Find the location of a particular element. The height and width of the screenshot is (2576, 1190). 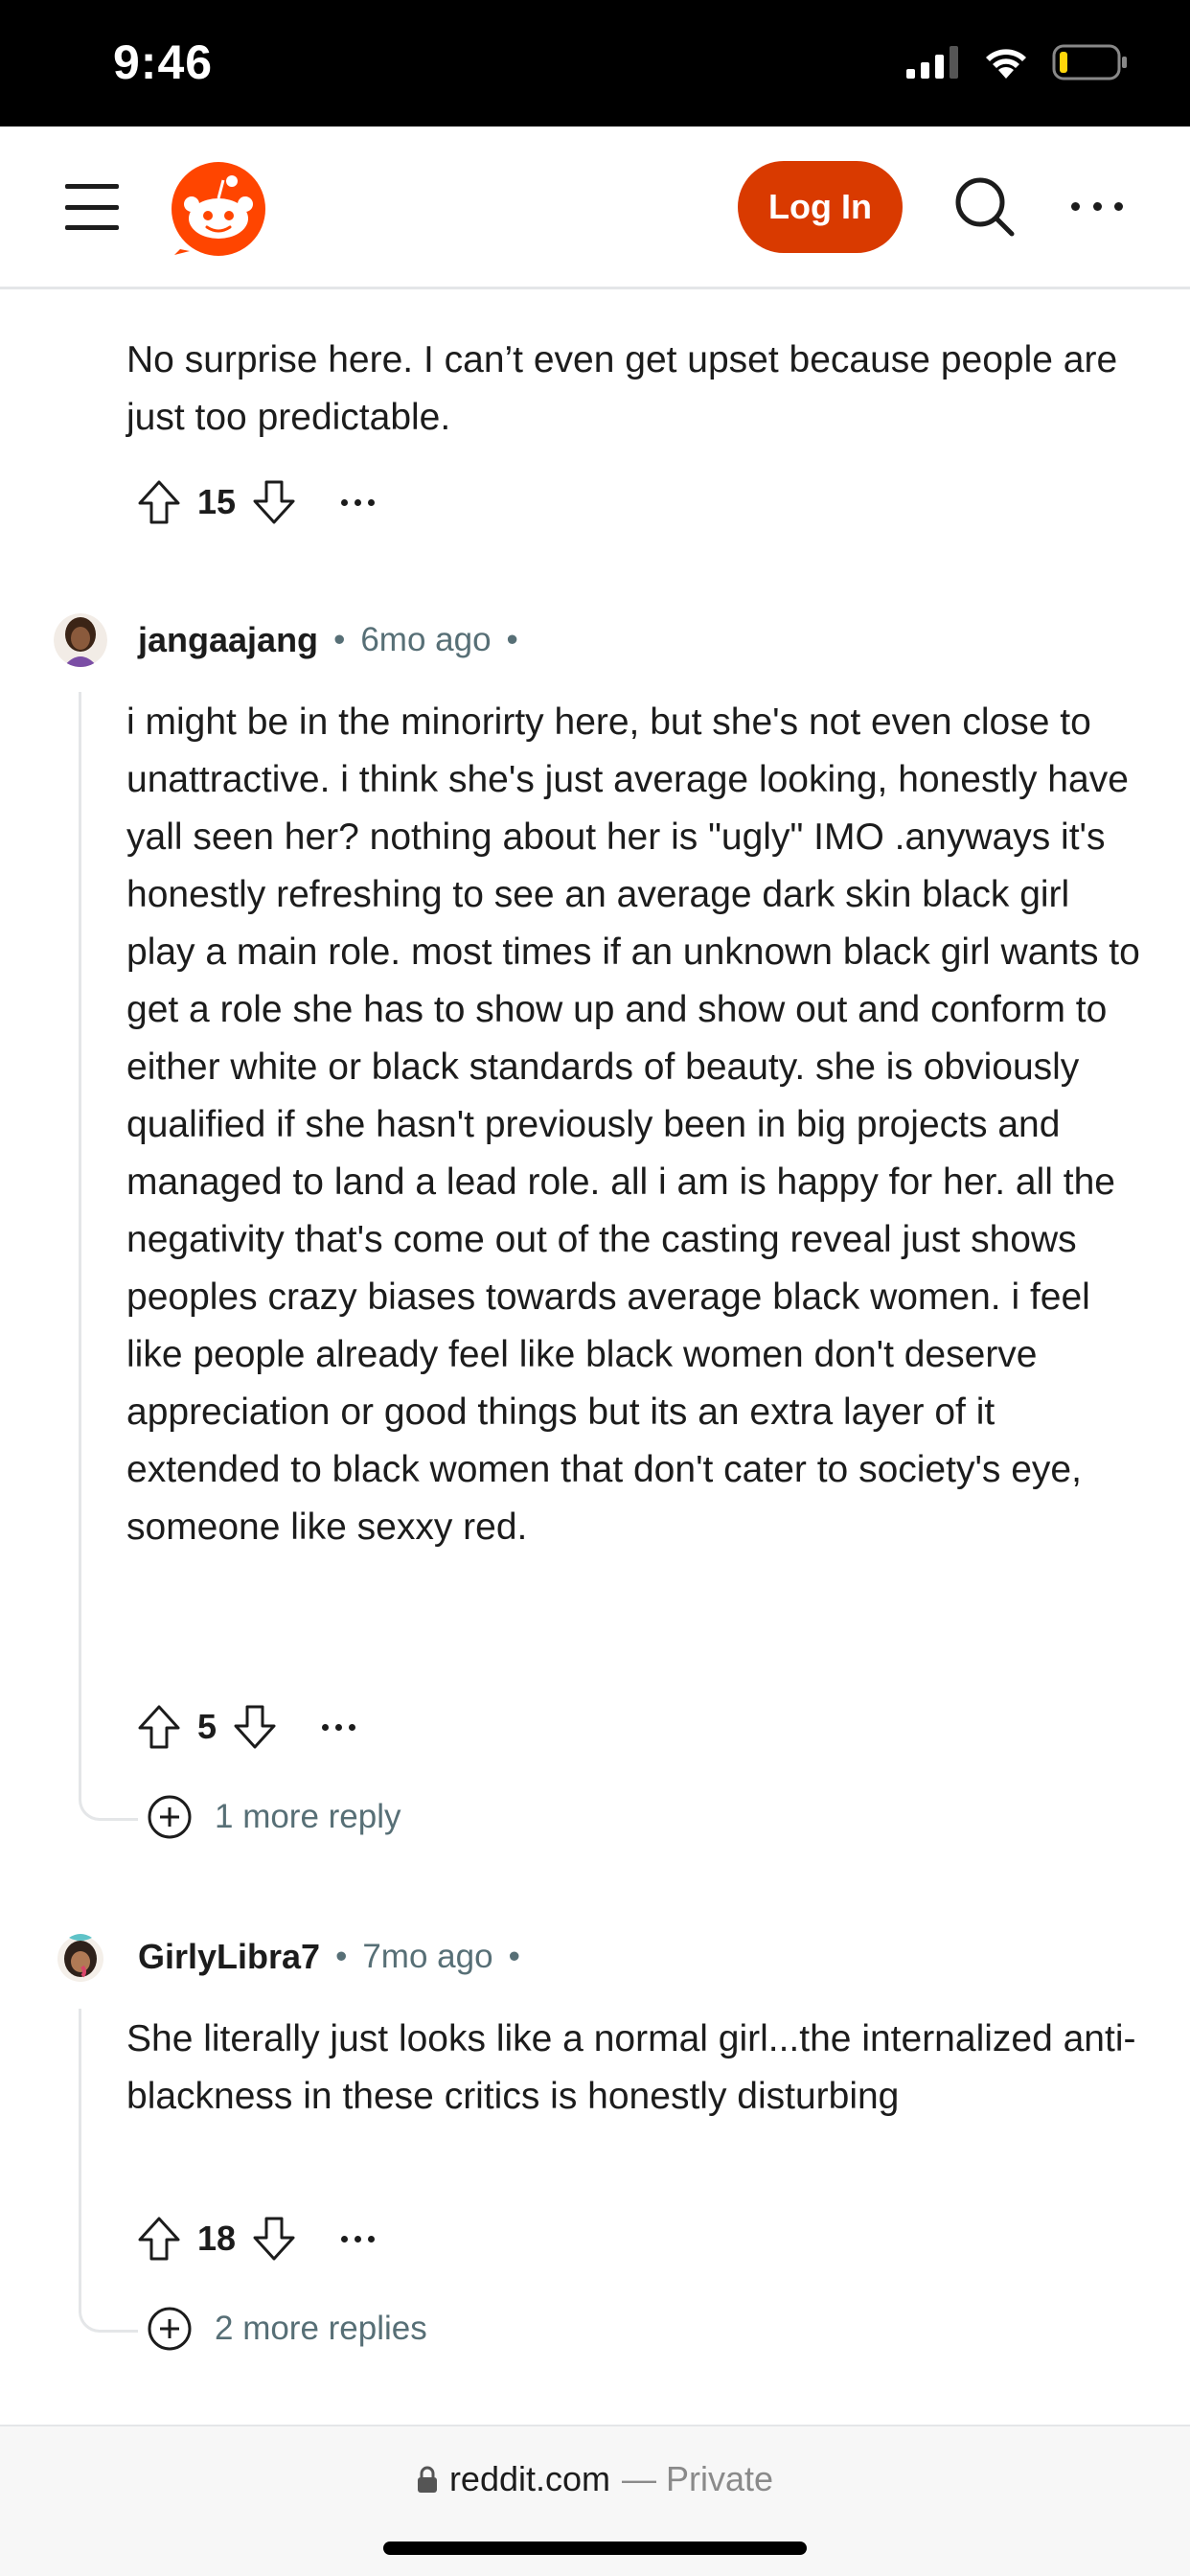

vote-count: 18 is located at coordinates (217, 2238).